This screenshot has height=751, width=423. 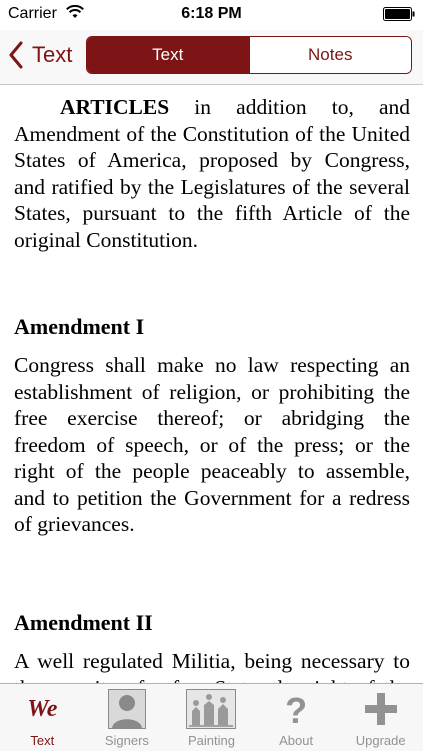 I want to click on back-button: Text, so click(x=40, y=55).